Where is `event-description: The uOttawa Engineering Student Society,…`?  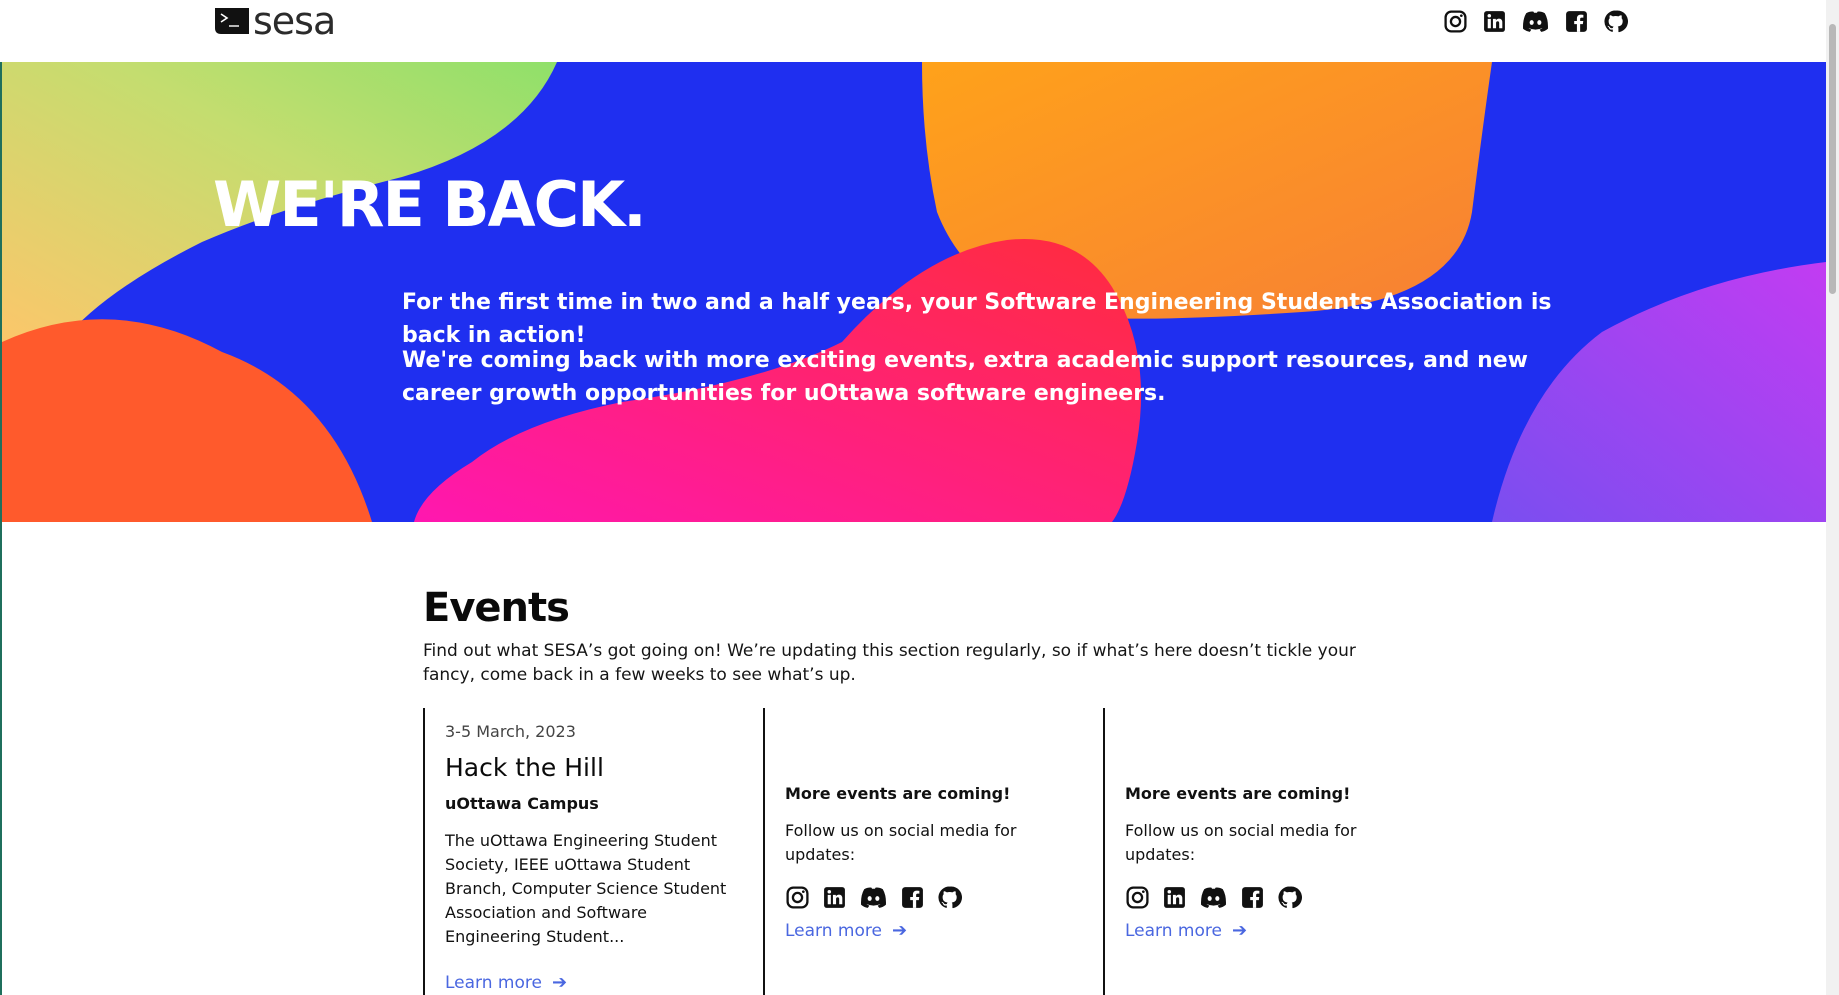 event-description: The uOttawa Engineering Student Society,… is located at coordinates (586, 888).